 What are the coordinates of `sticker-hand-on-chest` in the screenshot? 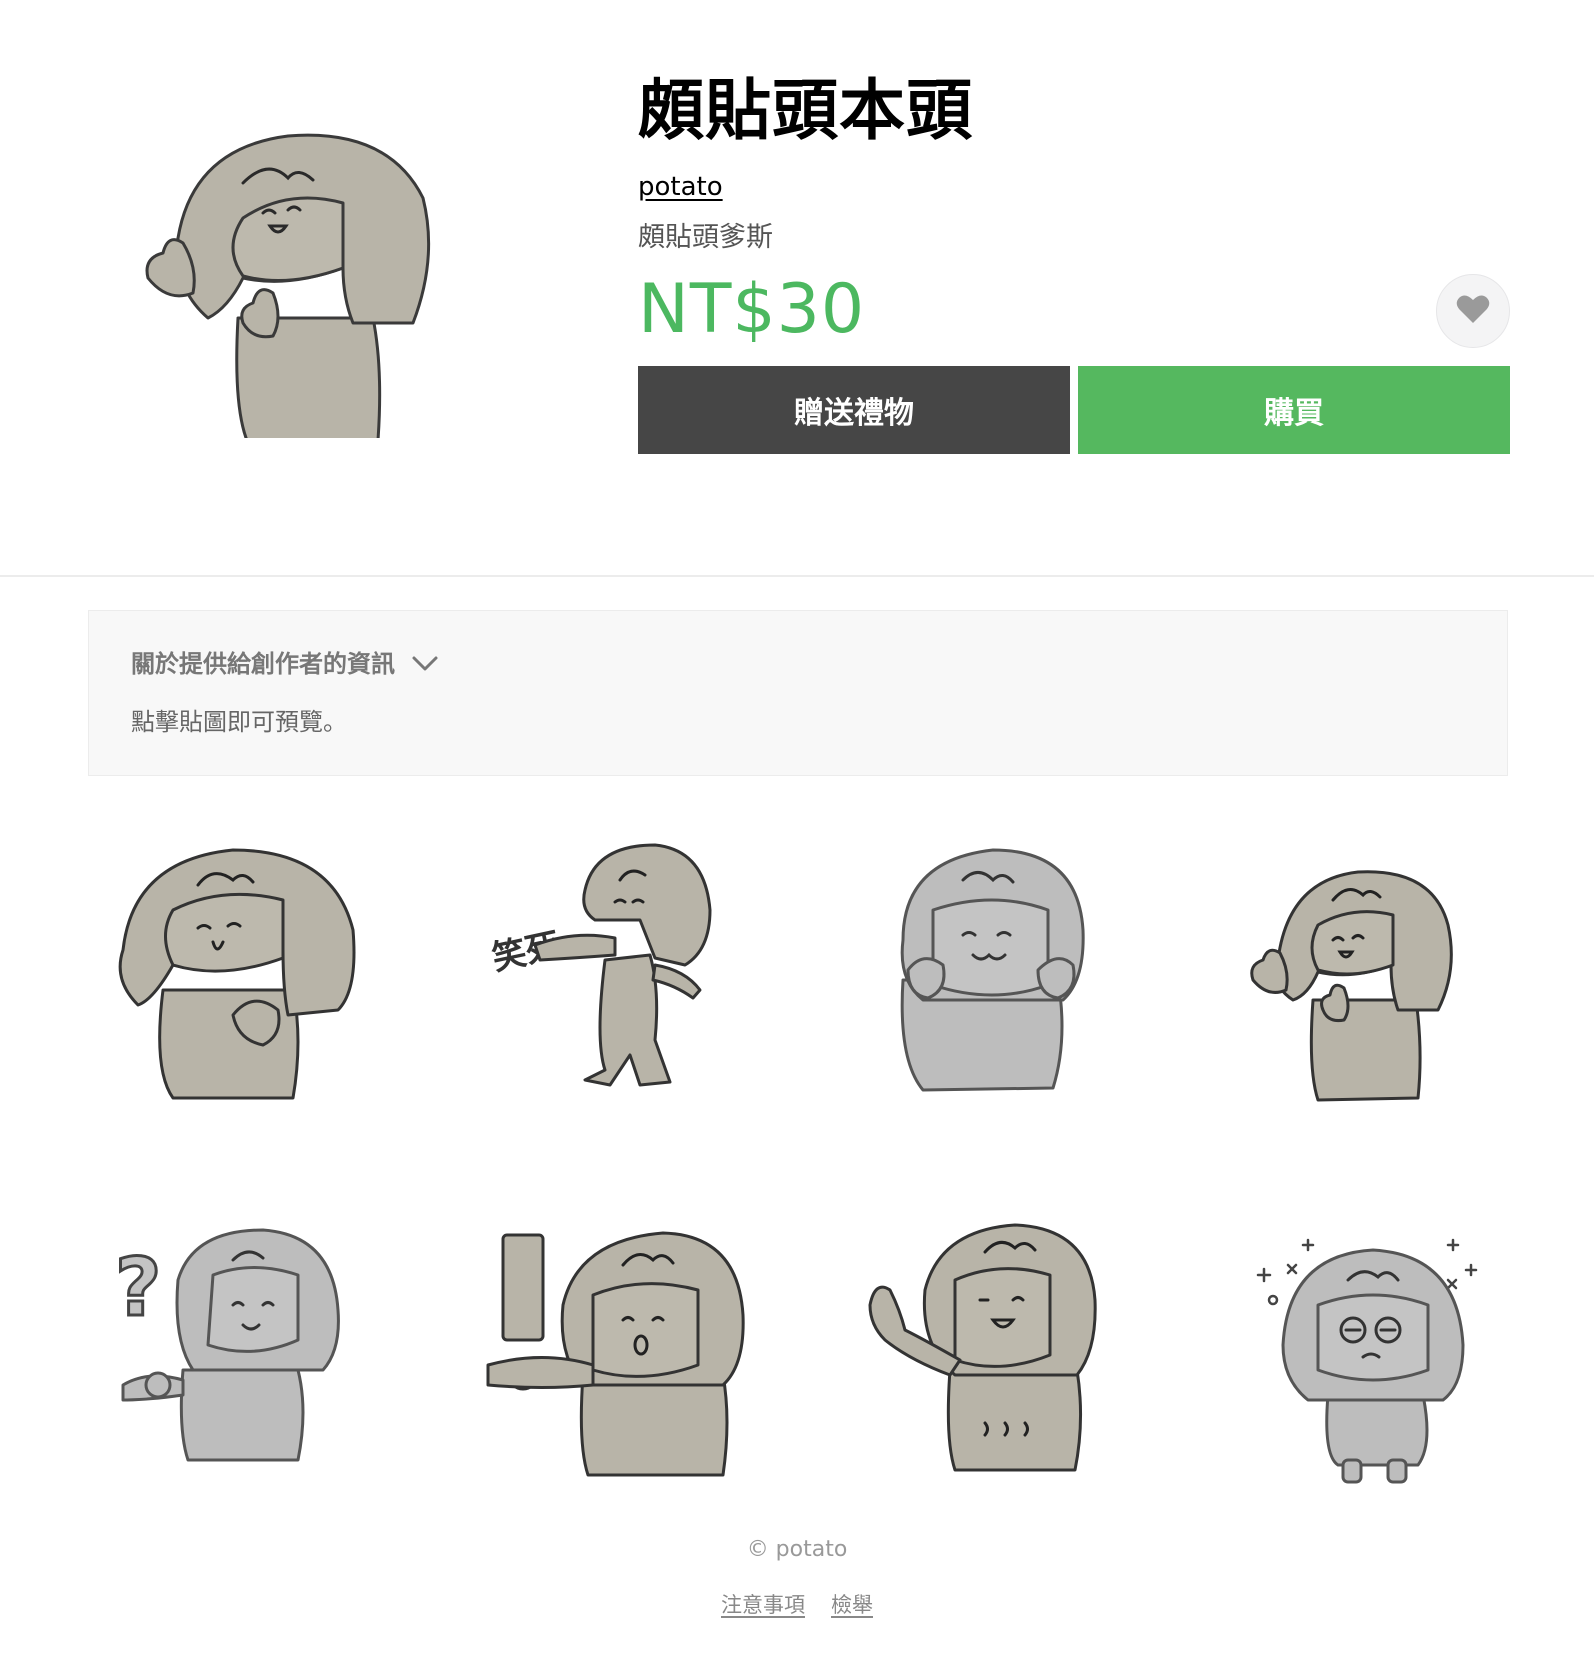 It's located at (238, 975).